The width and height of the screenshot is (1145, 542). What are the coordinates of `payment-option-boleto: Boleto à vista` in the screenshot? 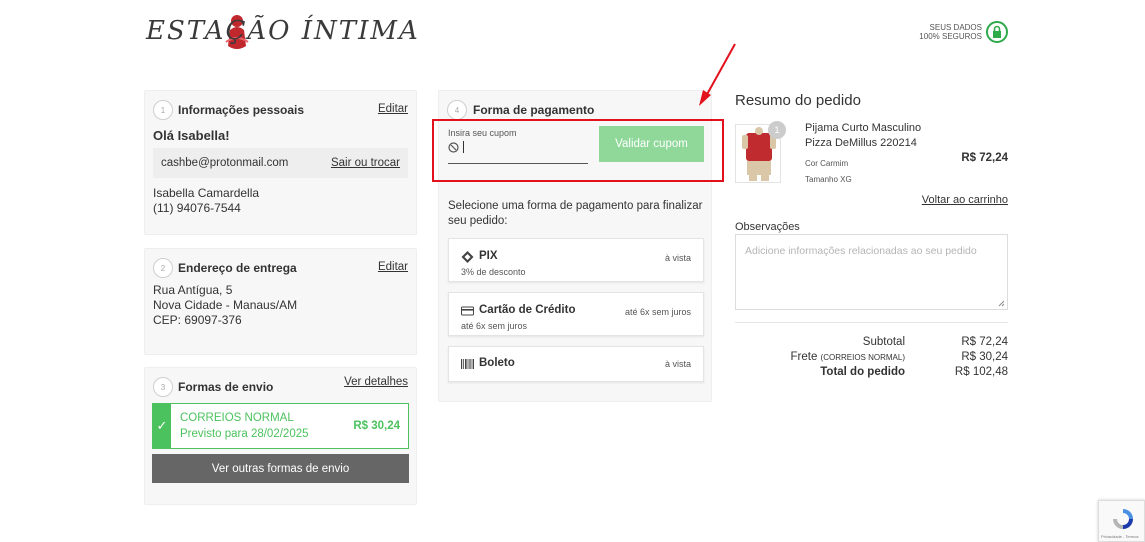 It's located at (576, 364).